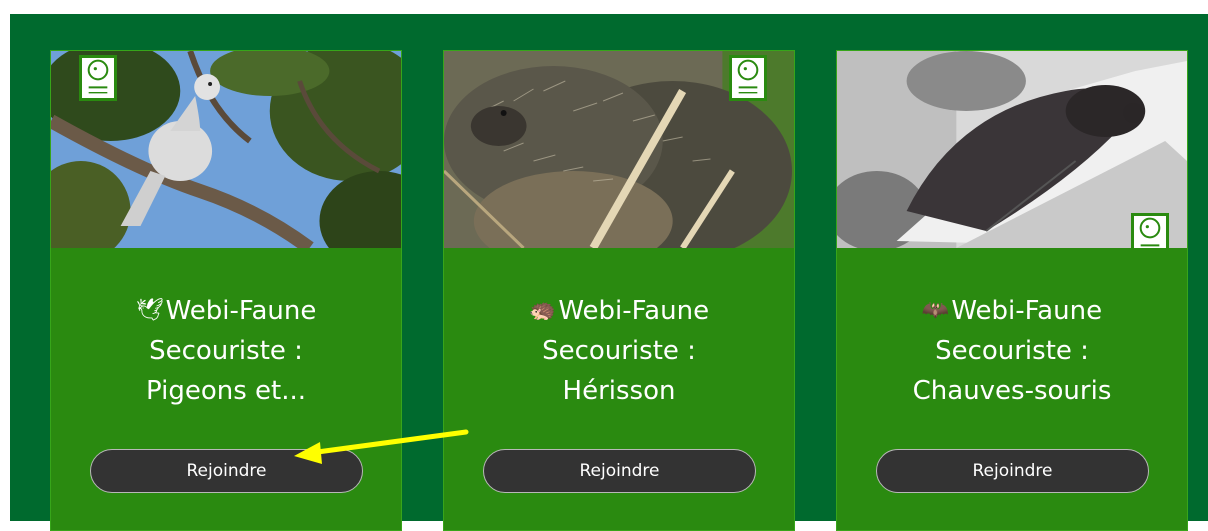 This screenshot has width=1208, height=531. Describe the element at coordinates (226, 311) in the screenshot. I see `course-title-line-1: 🕊Webi-Faune` at that location.